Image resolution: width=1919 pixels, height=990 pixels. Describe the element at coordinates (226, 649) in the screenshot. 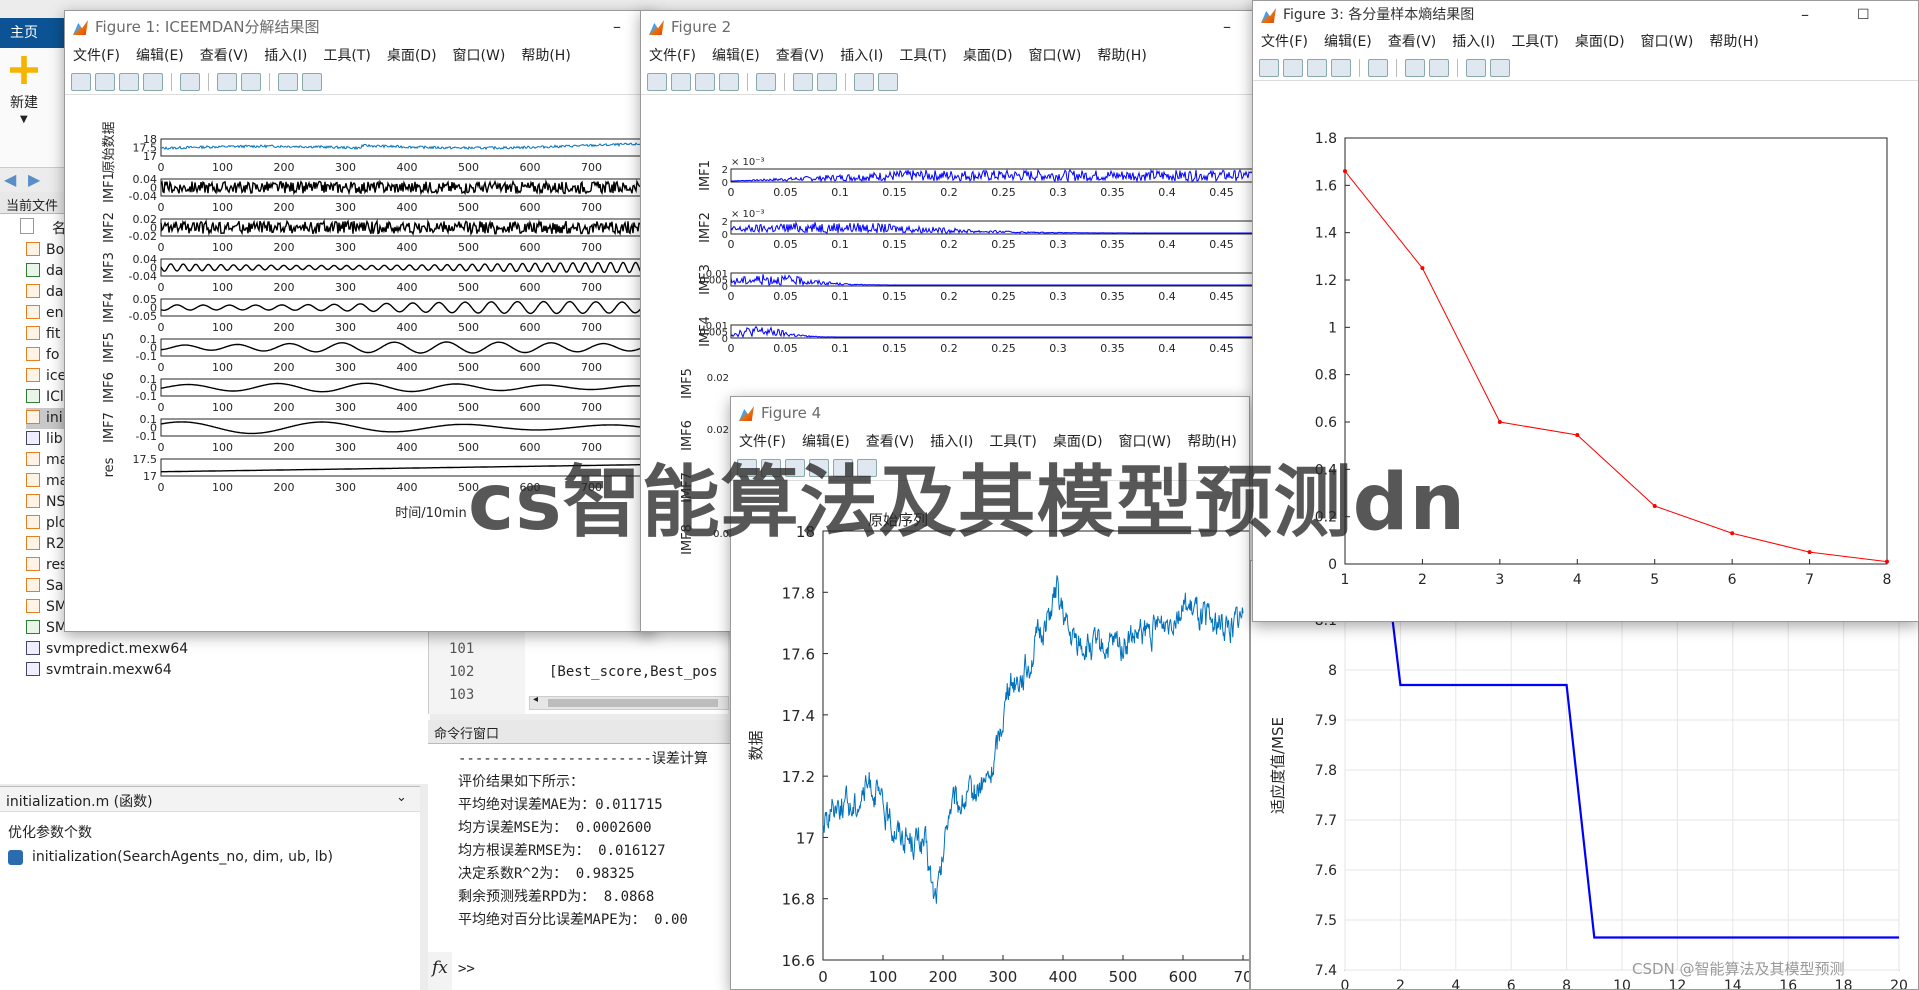

I see `file-list-item: svmpredict.mexw64` at that location.